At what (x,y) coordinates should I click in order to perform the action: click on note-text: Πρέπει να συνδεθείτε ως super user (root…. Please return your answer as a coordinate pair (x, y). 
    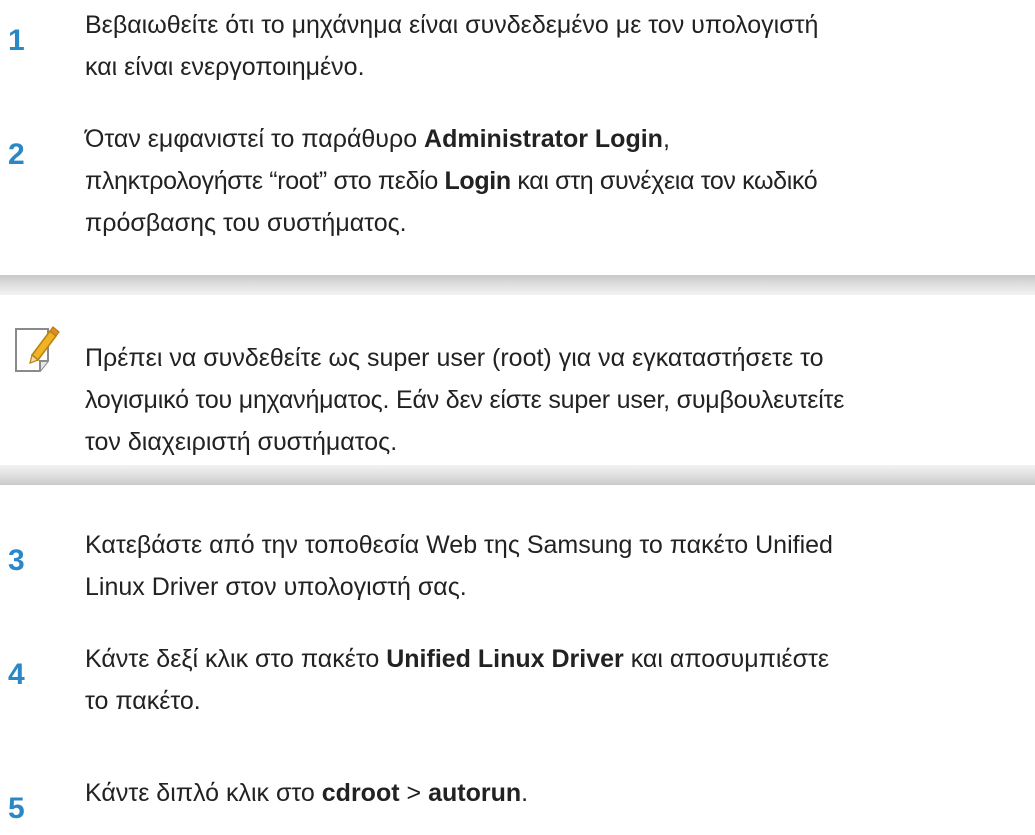
    Looking at the image, I should click on (557, 400).